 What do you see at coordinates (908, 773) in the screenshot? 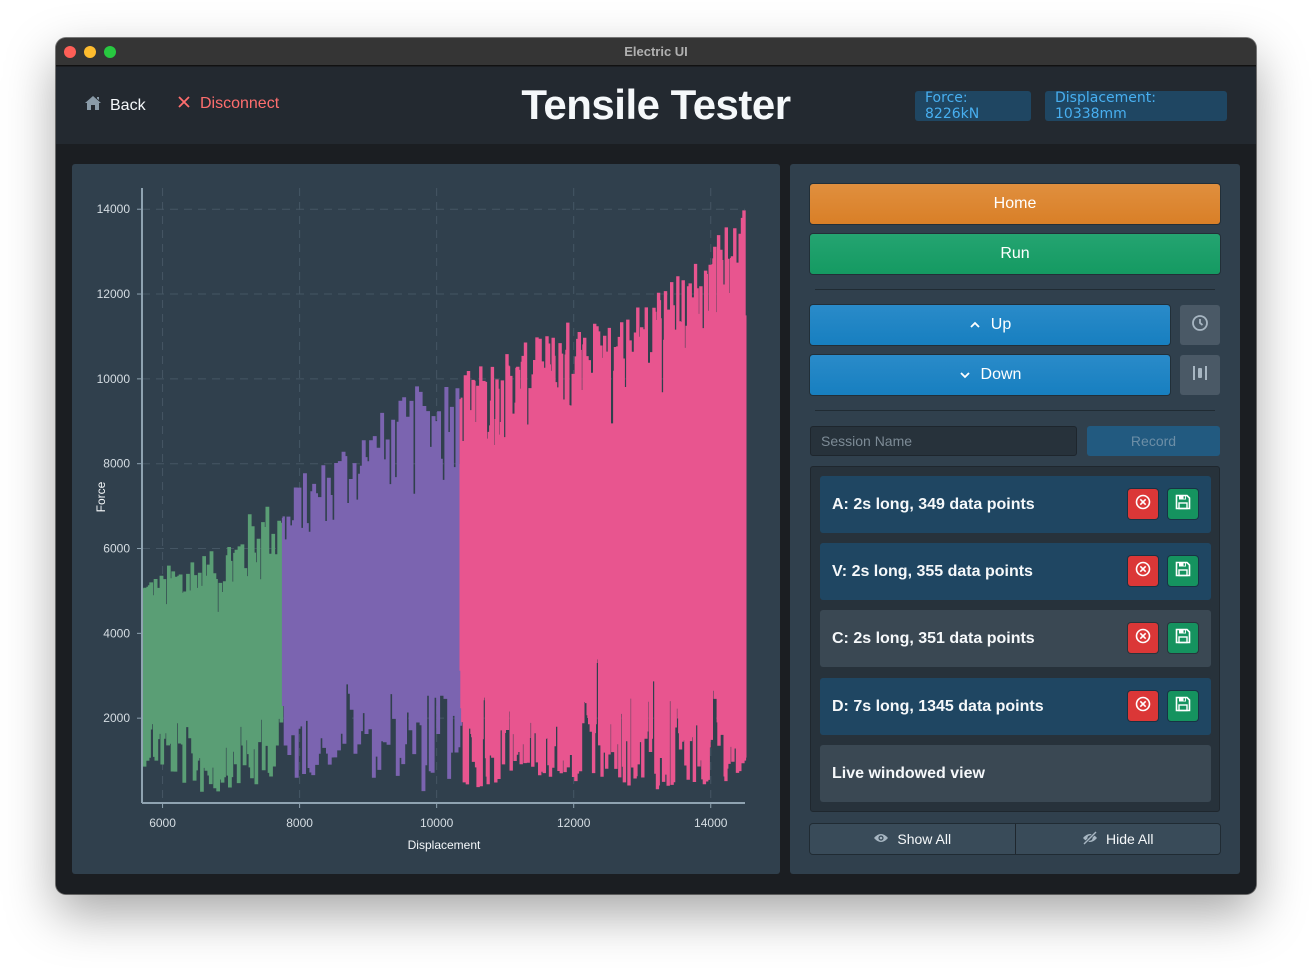
I see `live-view-label: Live windowed view` at bounding box center [908, 773].